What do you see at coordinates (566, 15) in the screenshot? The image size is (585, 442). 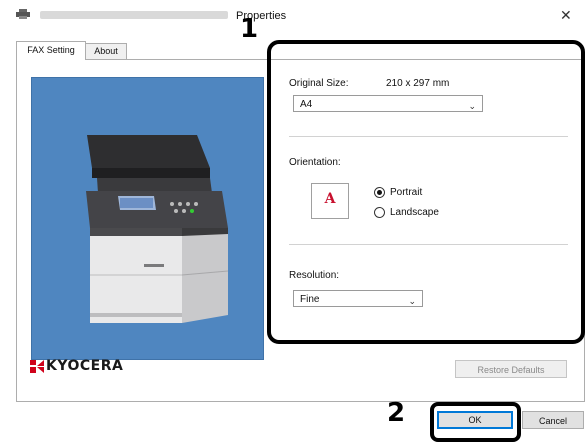 I see `close-icon: ✕` at bounding box center [566, 15].